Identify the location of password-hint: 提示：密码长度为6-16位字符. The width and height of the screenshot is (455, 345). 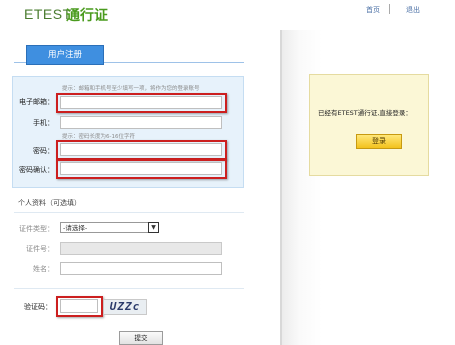
(98, 137).